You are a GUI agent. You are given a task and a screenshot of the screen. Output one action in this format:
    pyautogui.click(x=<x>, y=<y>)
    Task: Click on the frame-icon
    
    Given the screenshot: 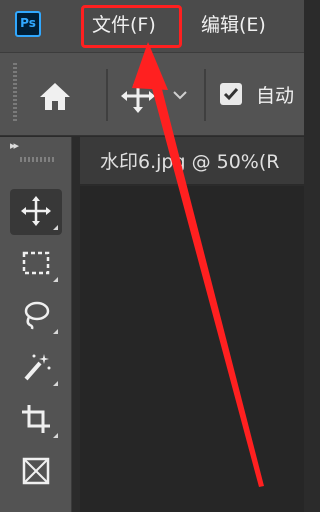 What is the action you would take?
    pyautogui.click(x=36, y=471)
    